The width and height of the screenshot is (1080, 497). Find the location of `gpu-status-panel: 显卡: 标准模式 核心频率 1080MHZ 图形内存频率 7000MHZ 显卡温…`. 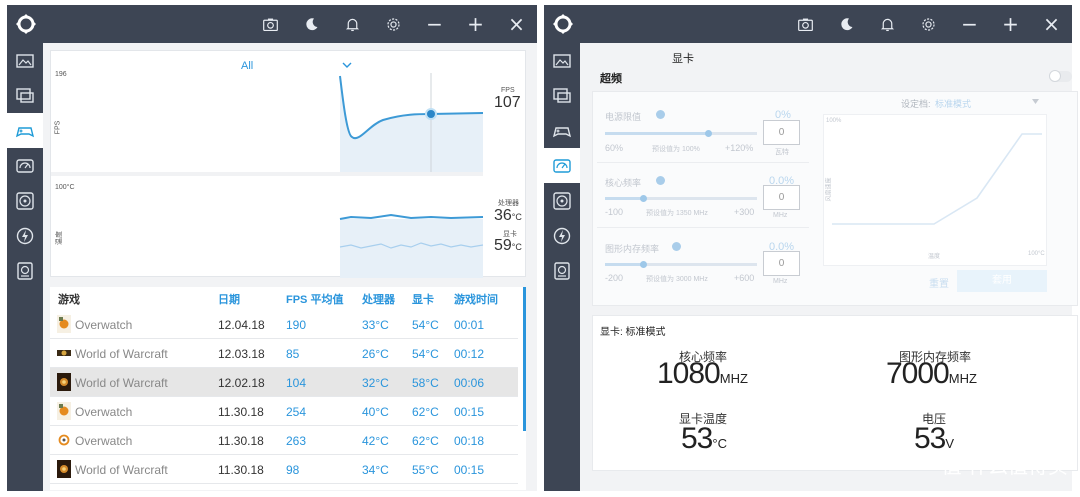

gpu-status-panel: 显卡: 标准模式 核心频率 1080MHZ 图形内存频率 7000MHZ 显卡温… is located at coordinates (835, 393).